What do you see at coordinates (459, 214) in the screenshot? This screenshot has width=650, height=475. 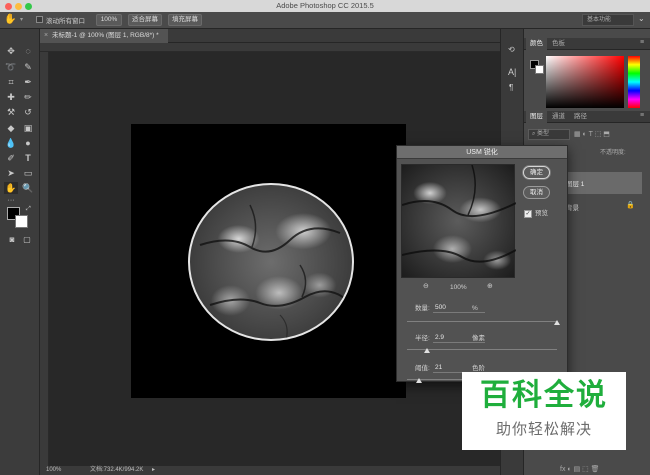 I see `preview-crack-lines` at bounding box center [459, 214].